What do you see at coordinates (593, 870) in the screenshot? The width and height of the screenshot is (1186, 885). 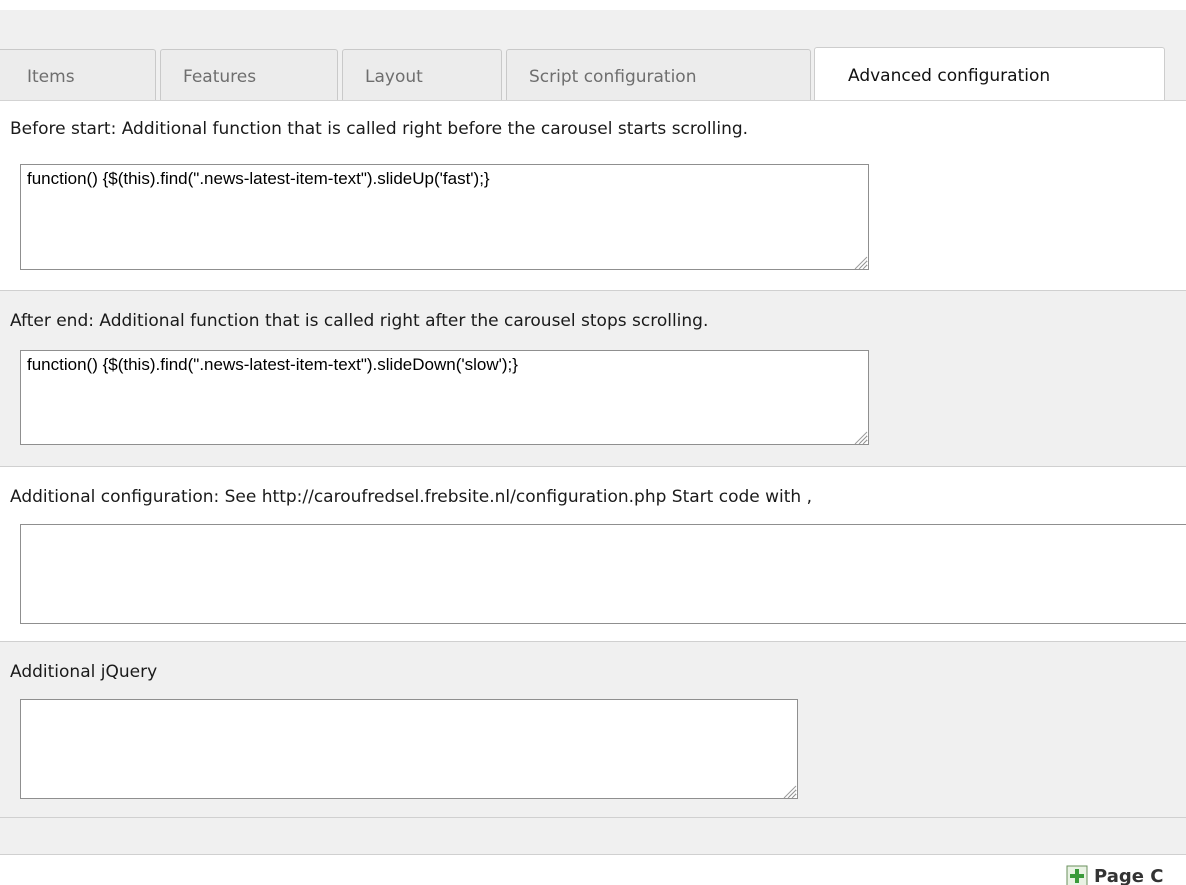 I see `footer-bar: Page C` at bounding box center [593, 870].